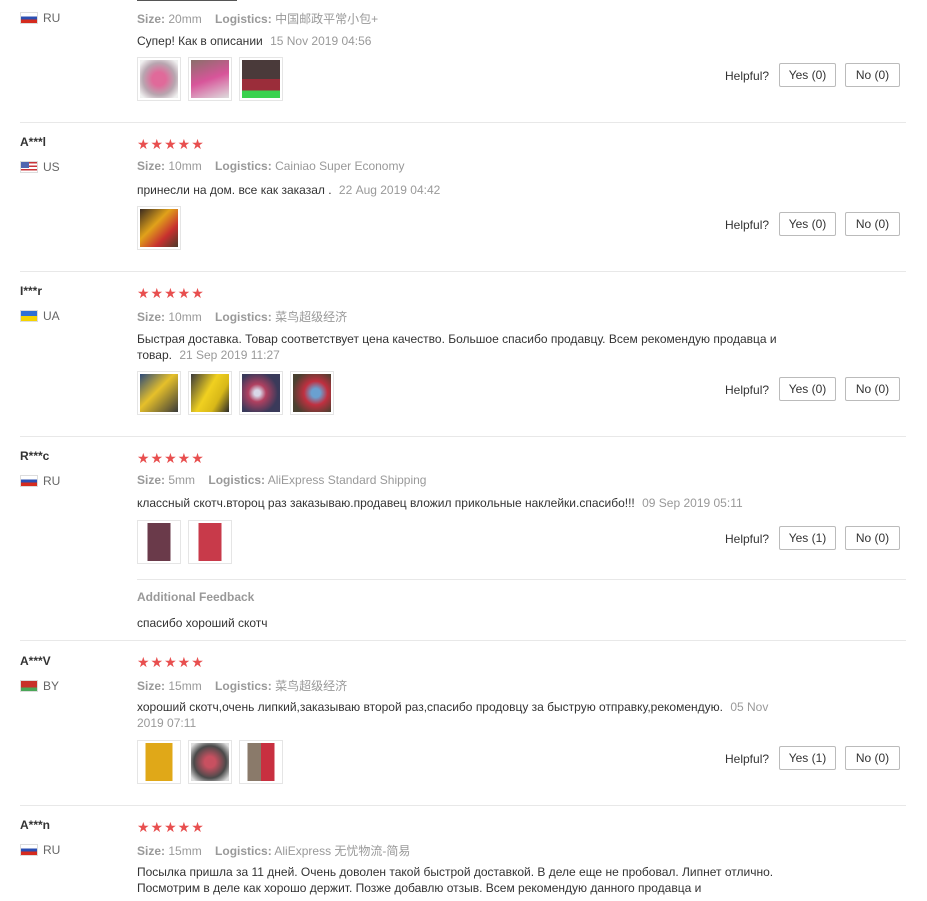 The width and height of the screenshot is (927, 901). I want to click on review-meta: Size: 20mm Logistics: 中国邮政平常小包+, so click(257, 18).